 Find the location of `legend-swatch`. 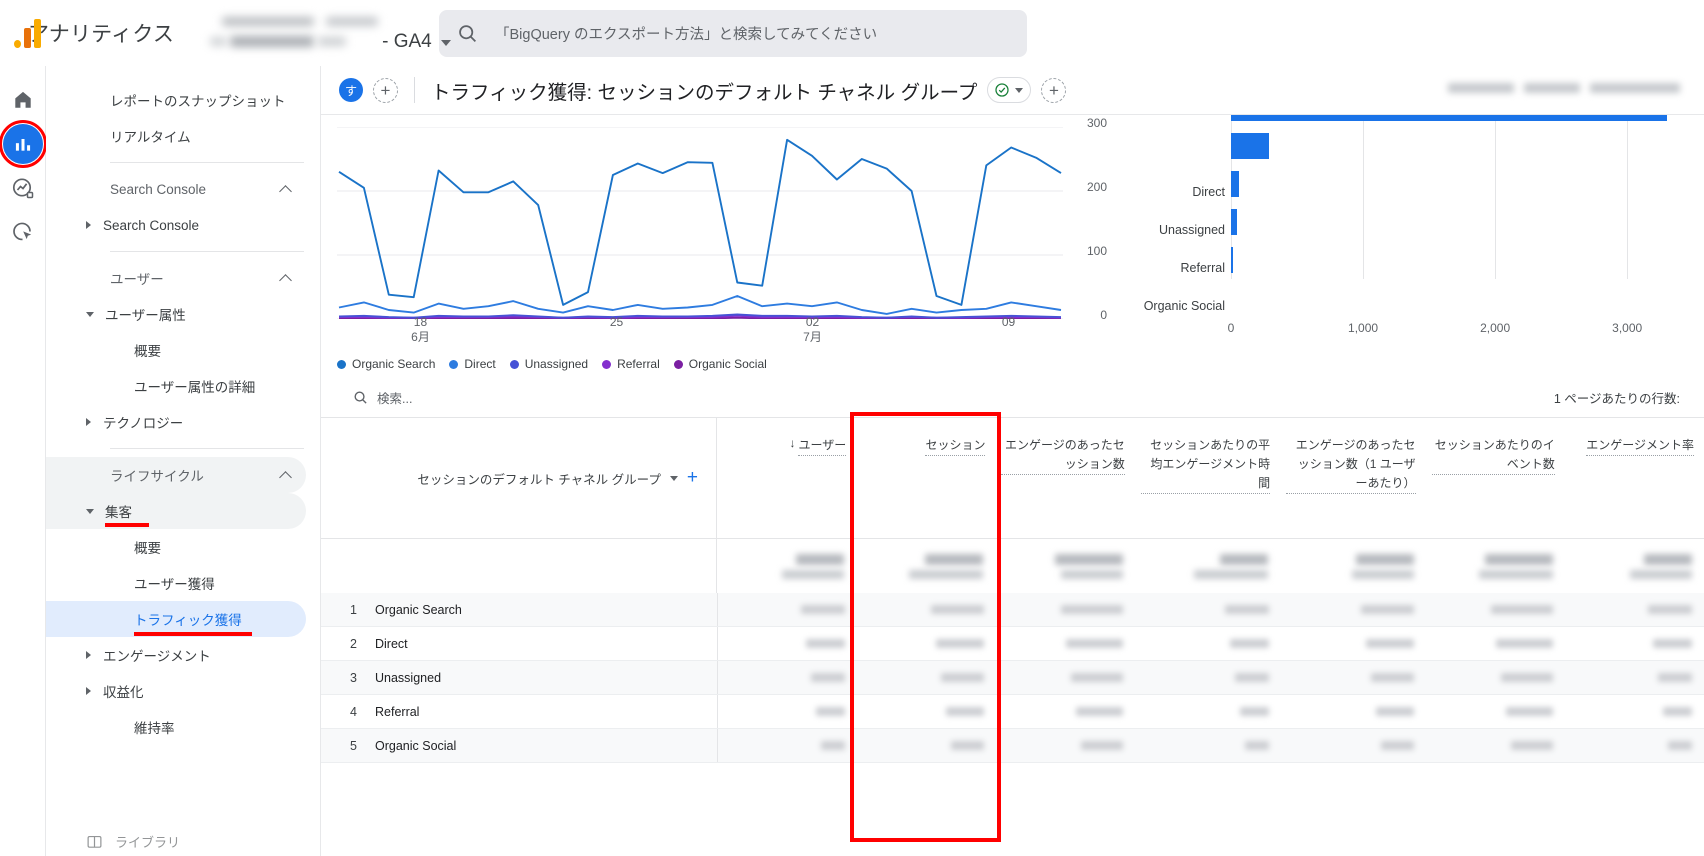

legend-swatch is located at coordinates (514, 364).